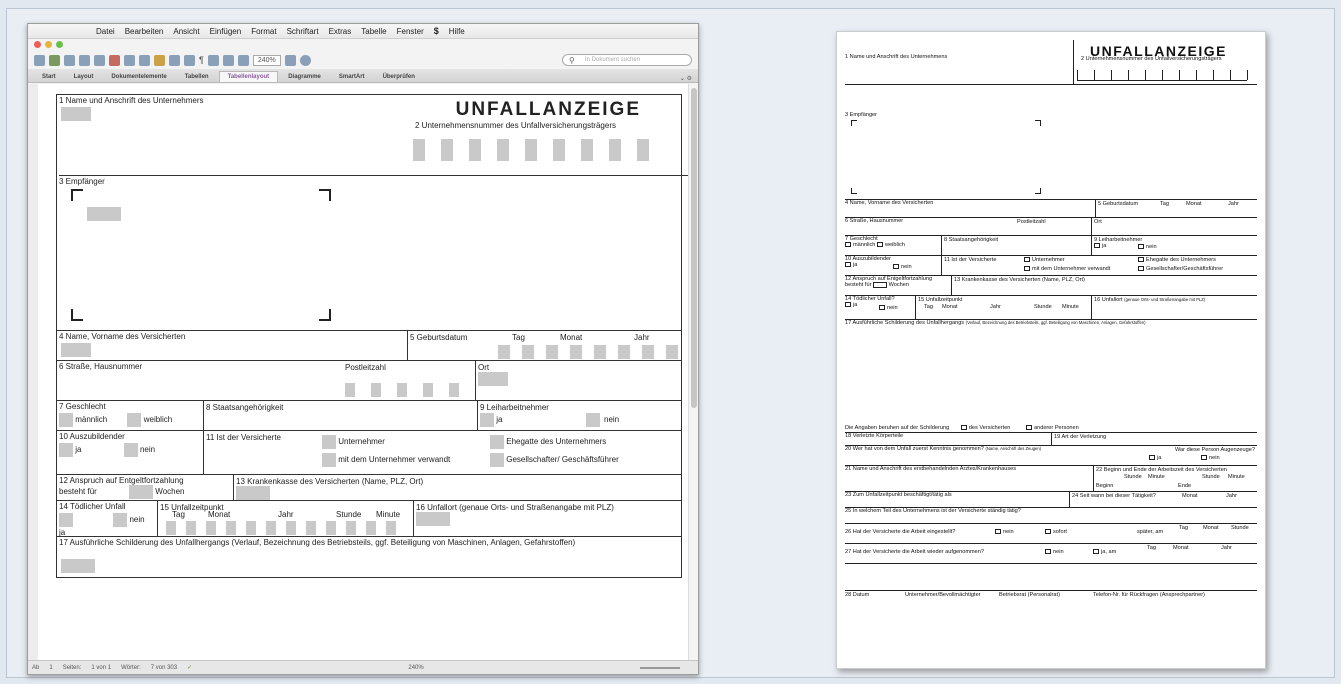 Image resolution: width=1341 pixels, height=684 pixels. What do you see at coordinates (352, 77) in the screenshot?
I see `tab-smartart: SmartArt` at bounding box center [352, 77].